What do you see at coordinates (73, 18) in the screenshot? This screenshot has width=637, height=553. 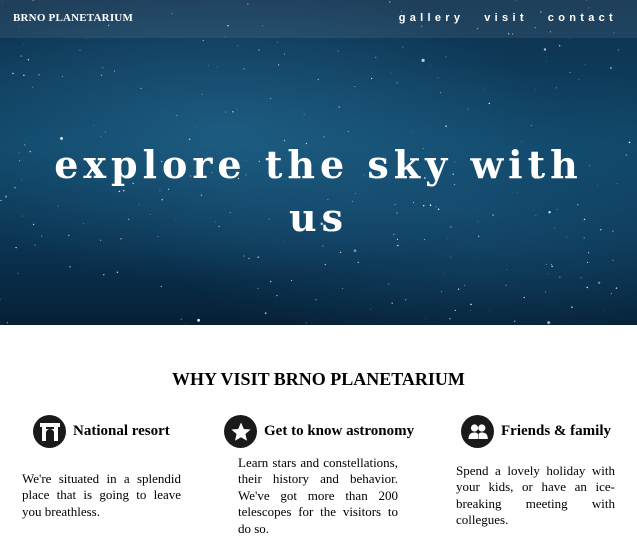 I see `brand-logo-text: BRNO PLANETARIUM` at bounding box center [73, 18].